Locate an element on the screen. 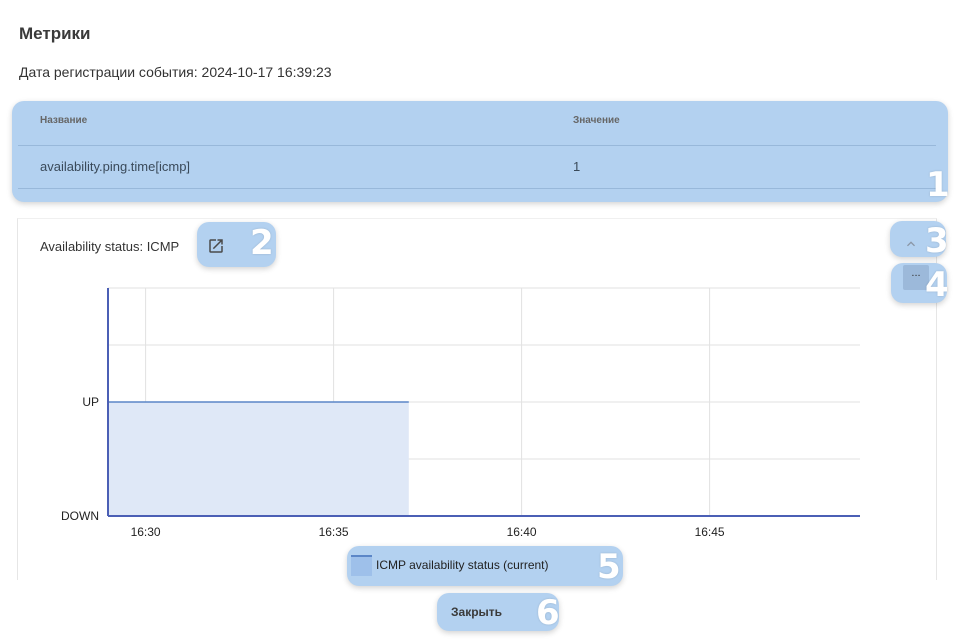 This screenshot has height=640, width=954. x-tick-label: 16:45 is located at coordinates (710, 532).